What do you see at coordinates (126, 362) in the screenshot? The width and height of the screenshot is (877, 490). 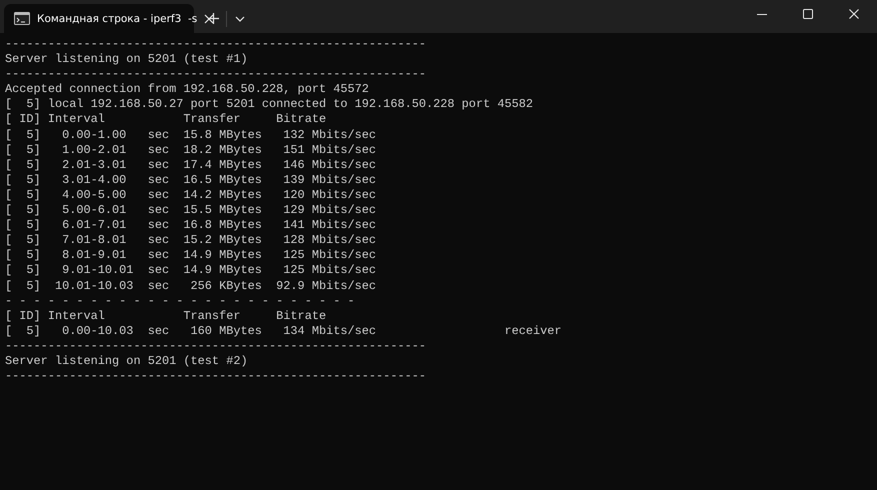 I see `terminal-line: Server listening on 5201 (test #2)` at bounding box center [126, 362].